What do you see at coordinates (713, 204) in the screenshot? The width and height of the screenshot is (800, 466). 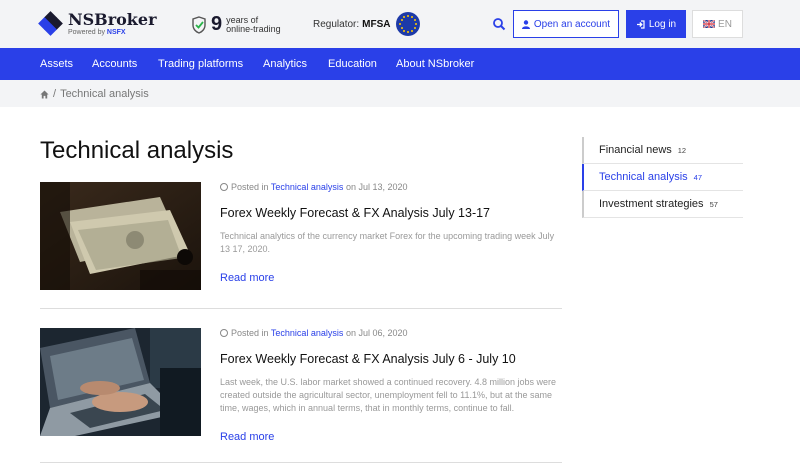 I see `category-count: 57` at bounding box center [713, 204].